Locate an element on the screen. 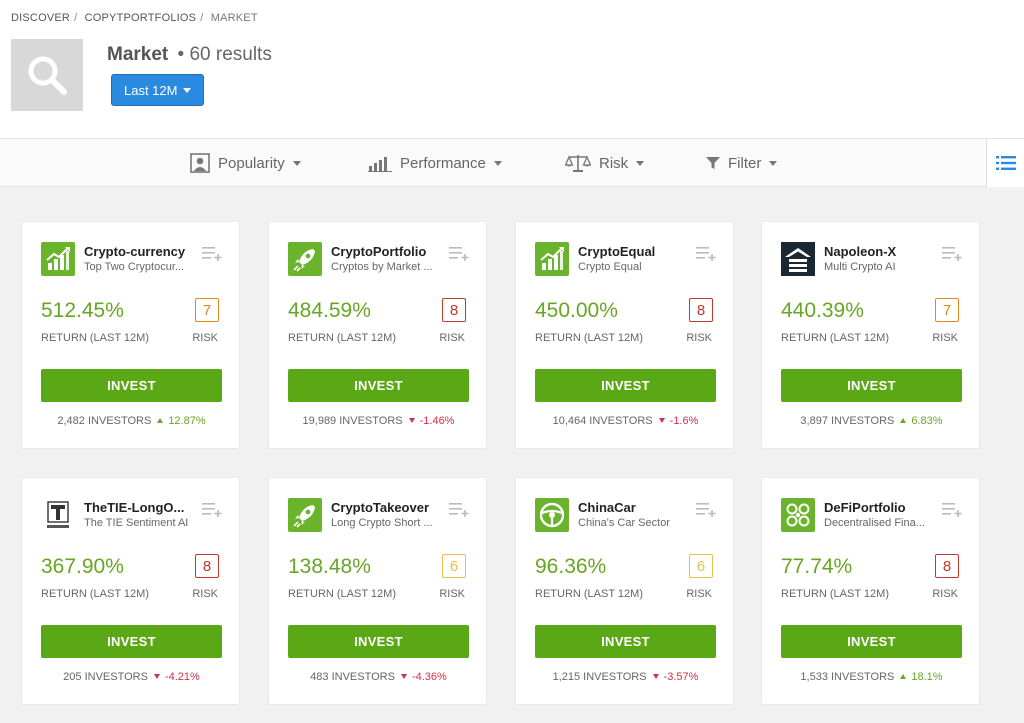  investors-count: 205 INVESTORS is located at coordinates (105, 677).